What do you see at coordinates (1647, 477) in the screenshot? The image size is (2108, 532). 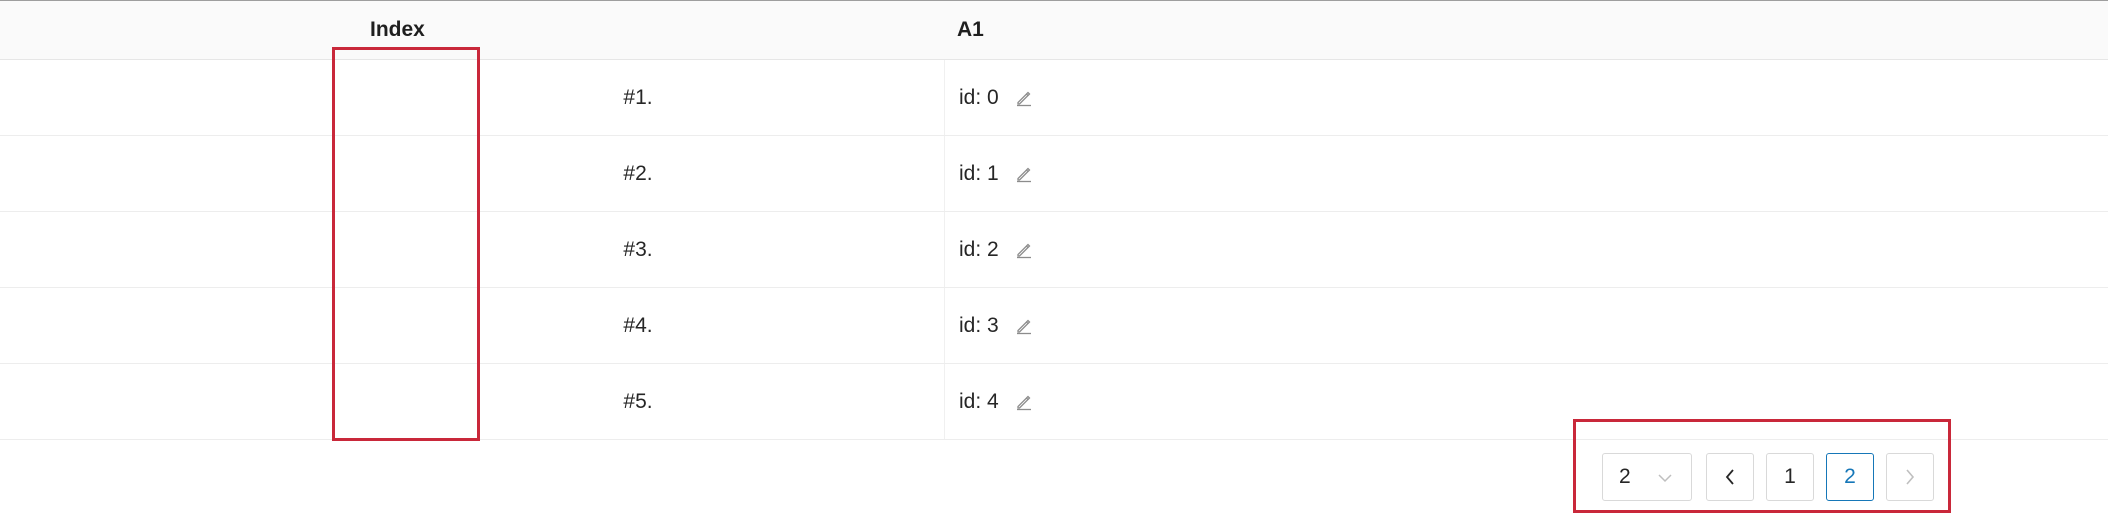 I see `page-size-select: 2` at bounding box center [1647, 477].